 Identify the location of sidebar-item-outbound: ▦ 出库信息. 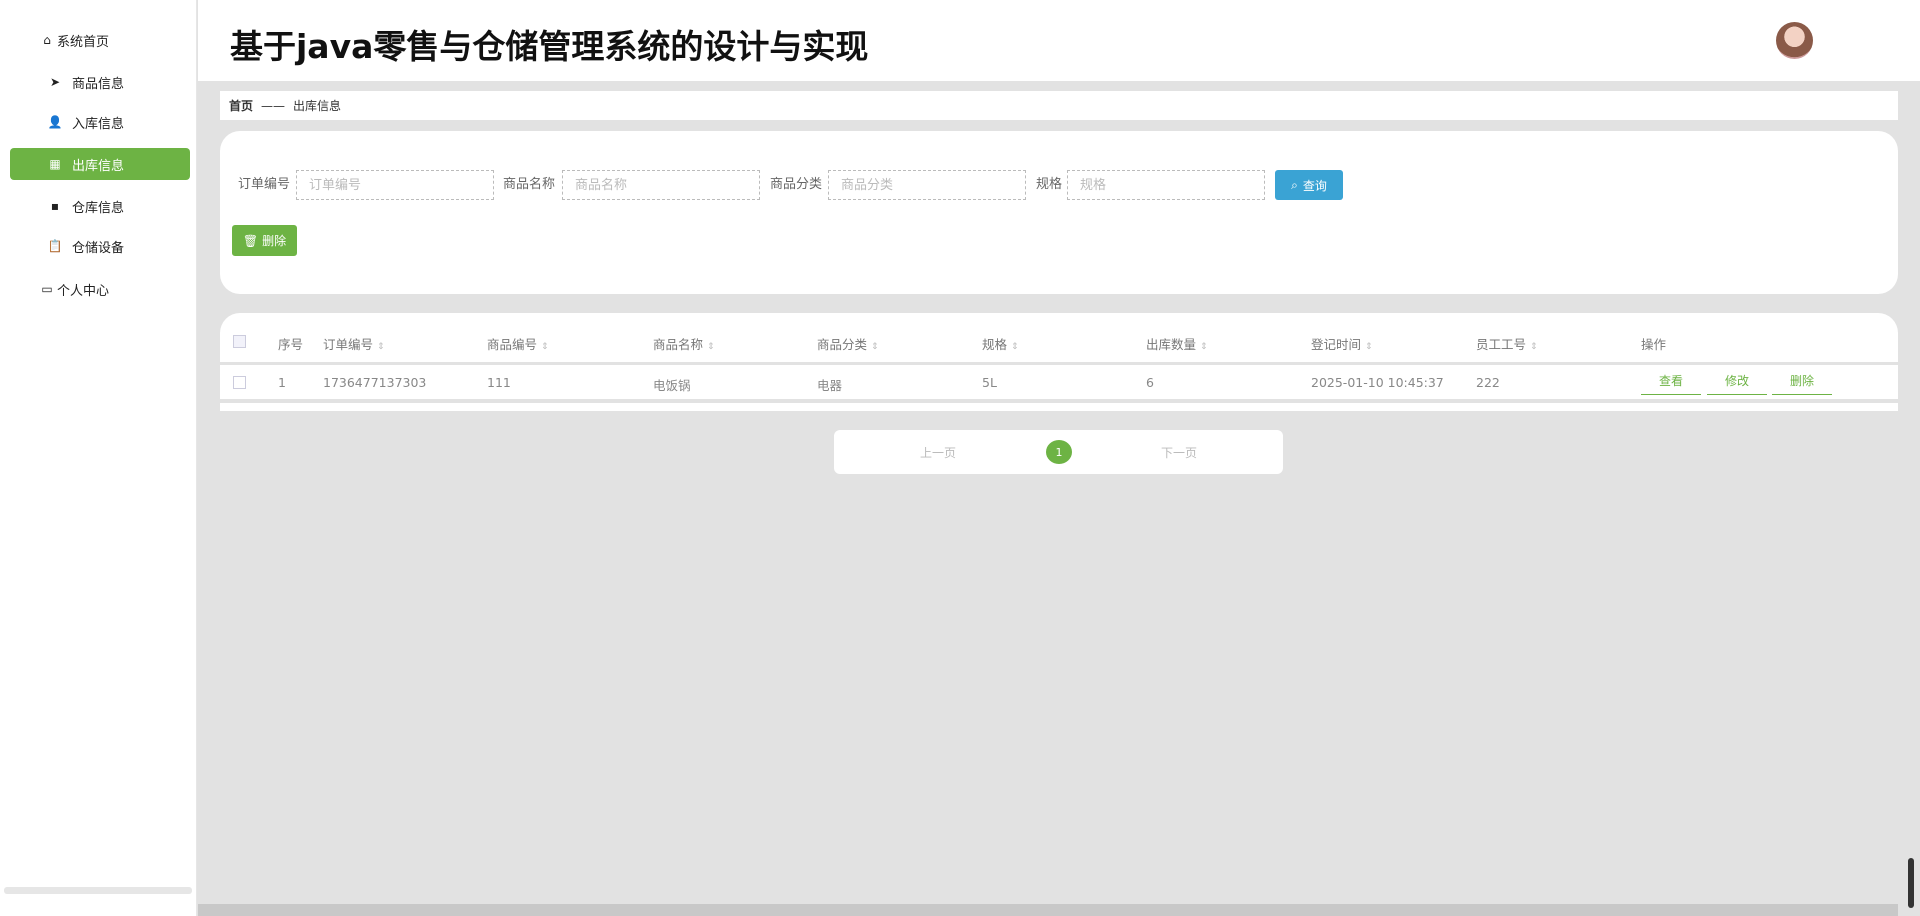
(100, 164).